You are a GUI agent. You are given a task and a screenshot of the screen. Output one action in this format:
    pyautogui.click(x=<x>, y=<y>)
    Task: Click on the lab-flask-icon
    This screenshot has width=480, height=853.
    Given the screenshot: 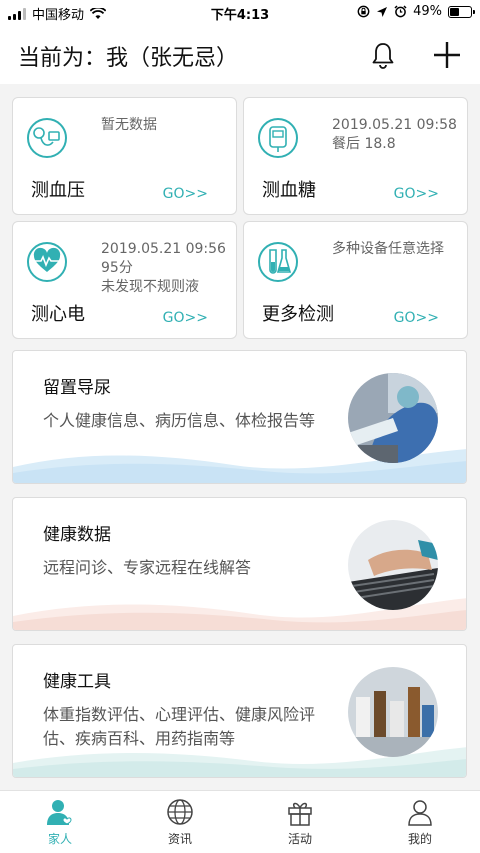 What is the action you would take?
    pyautogui.click(x=278, y=262)
    